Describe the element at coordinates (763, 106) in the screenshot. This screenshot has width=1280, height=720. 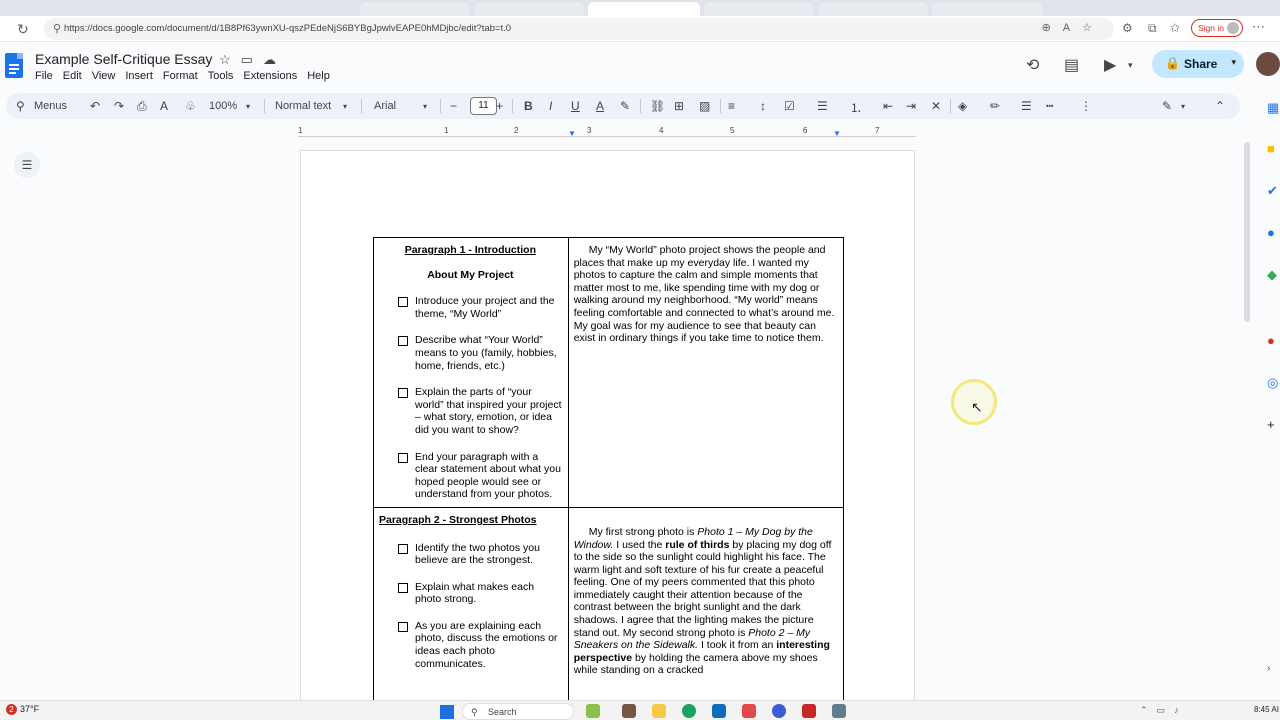
I see `line-spacing-icon: ↕` at that location.